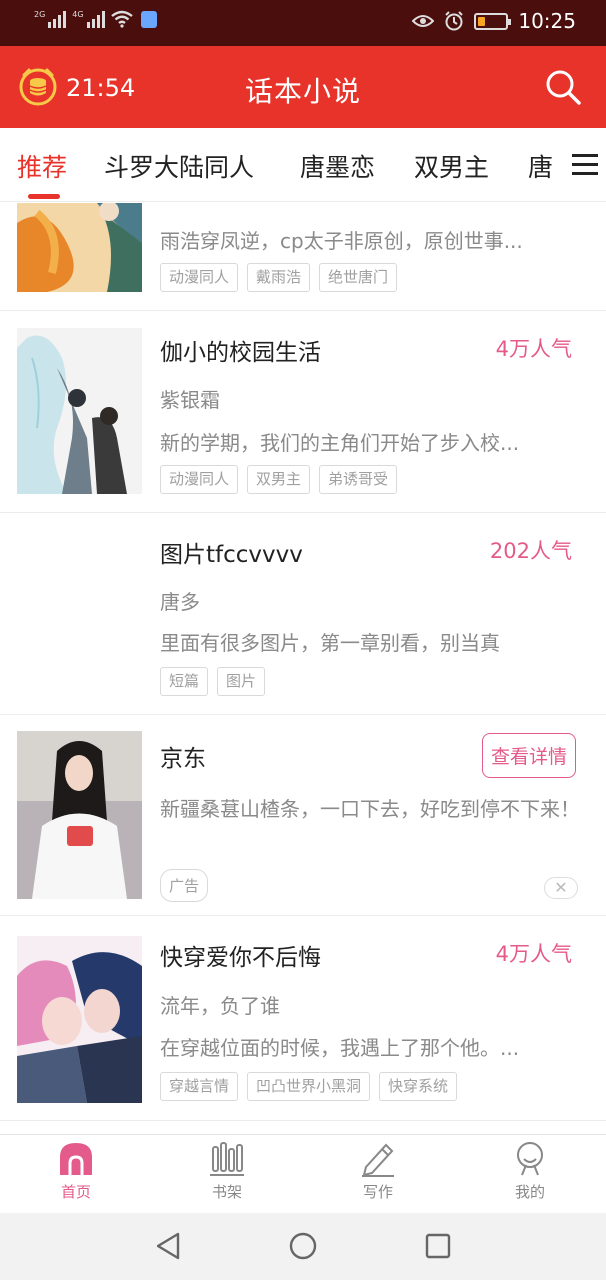 The height and width of the screenshot is (1280, 606). What do you see at coordinates (231, 552) in the screenshot?
I see `book-title: 图片tfccvvvv` at bounding box center [231, 552].